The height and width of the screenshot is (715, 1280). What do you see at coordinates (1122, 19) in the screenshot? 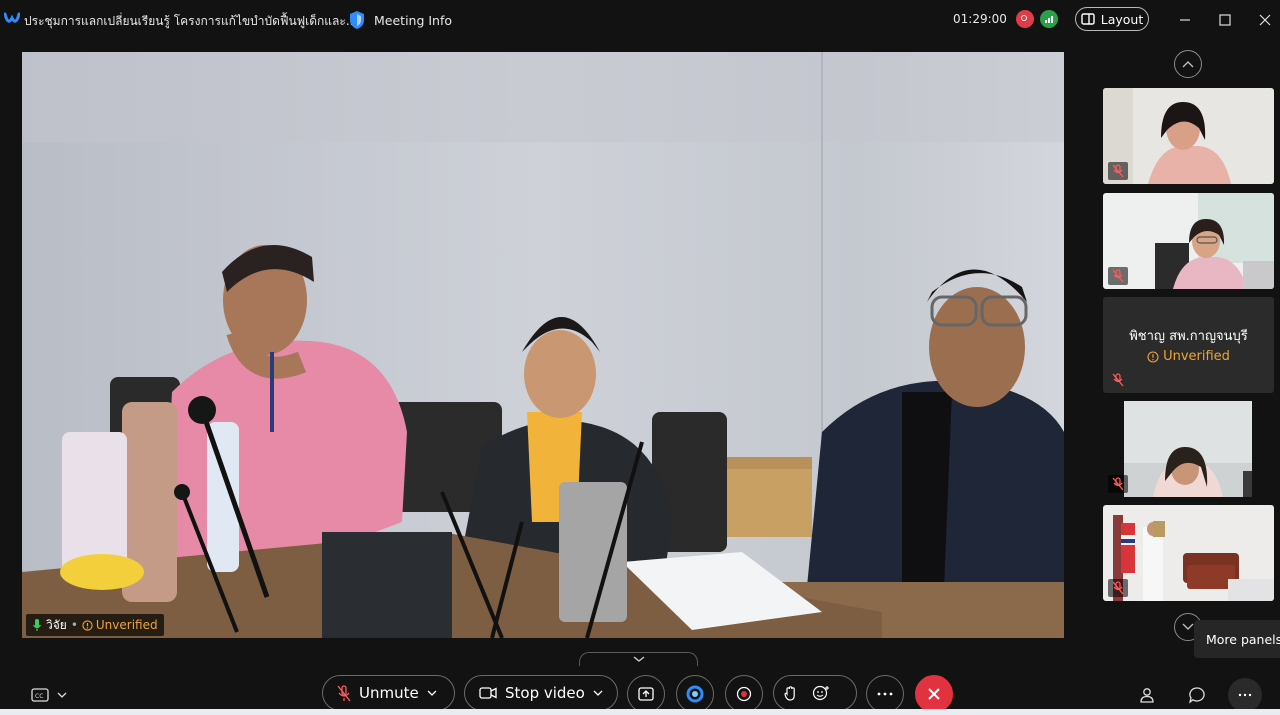
I see `layout-label: Layout` at bounding box center [1122, 19].